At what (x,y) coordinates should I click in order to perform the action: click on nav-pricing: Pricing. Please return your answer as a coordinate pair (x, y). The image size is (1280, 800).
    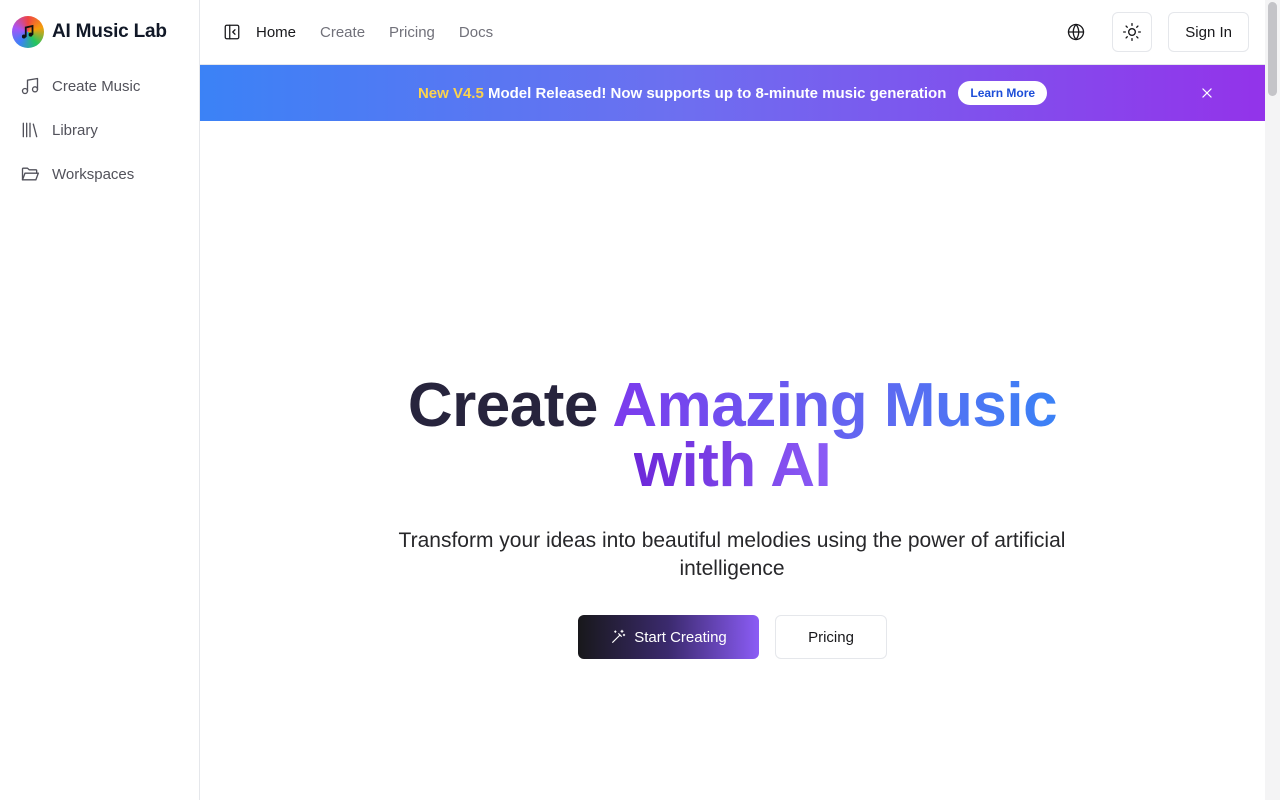
    Looking at the image, I should click on (412, 32).